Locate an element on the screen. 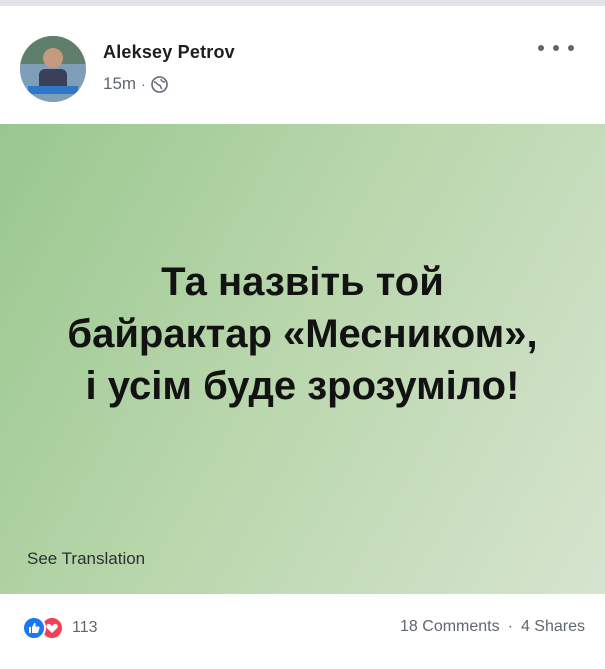 The image size is (605, 669). engagement-stats: 18 Comments · 4 Shares is located at coordinates (492, 627).